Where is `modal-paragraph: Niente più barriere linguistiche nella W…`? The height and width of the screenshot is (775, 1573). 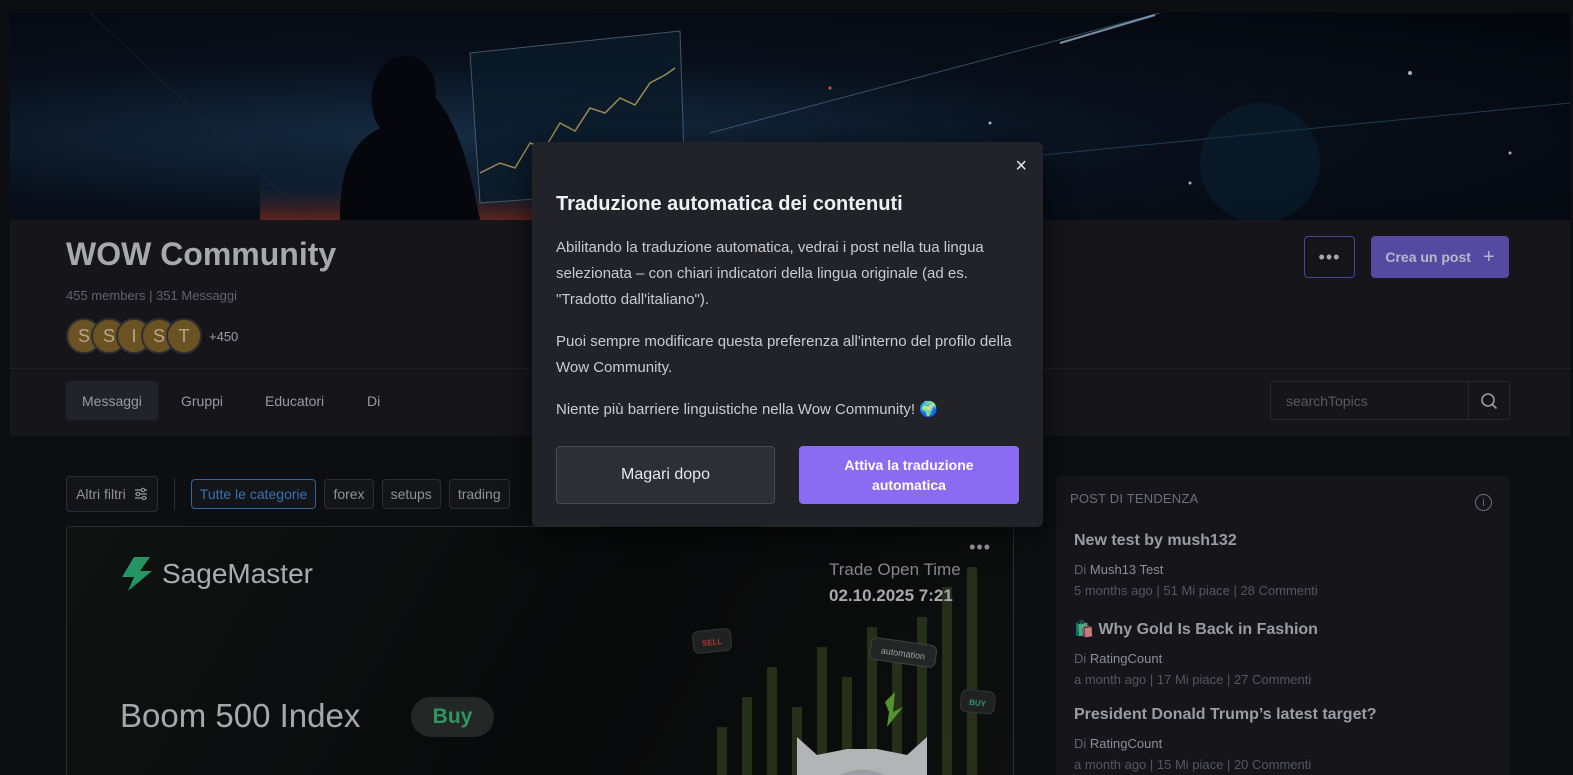
modal-paragraph: Niente più barriere linguistiche nella W… is located at coordinates (747, 409).